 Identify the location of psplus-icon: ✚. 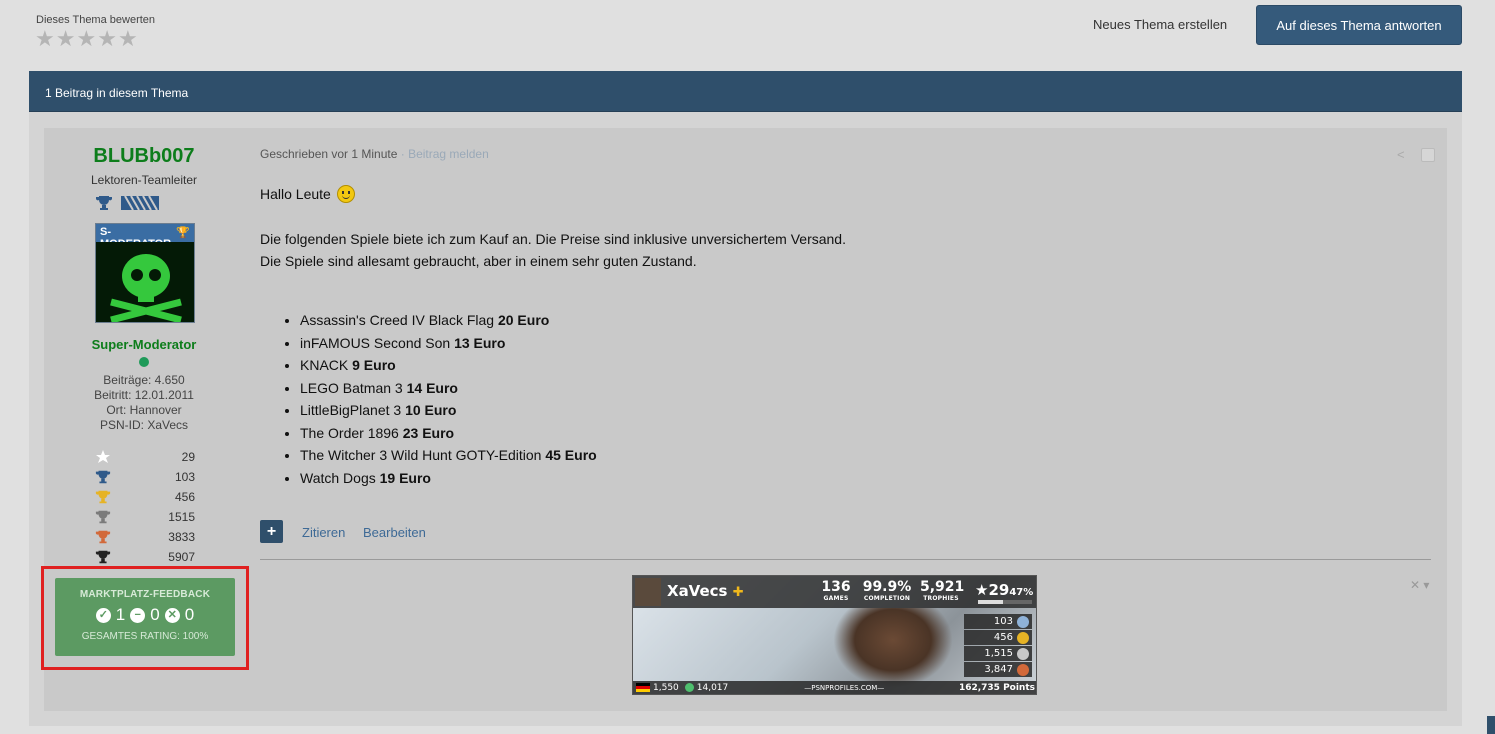
(738, 592).